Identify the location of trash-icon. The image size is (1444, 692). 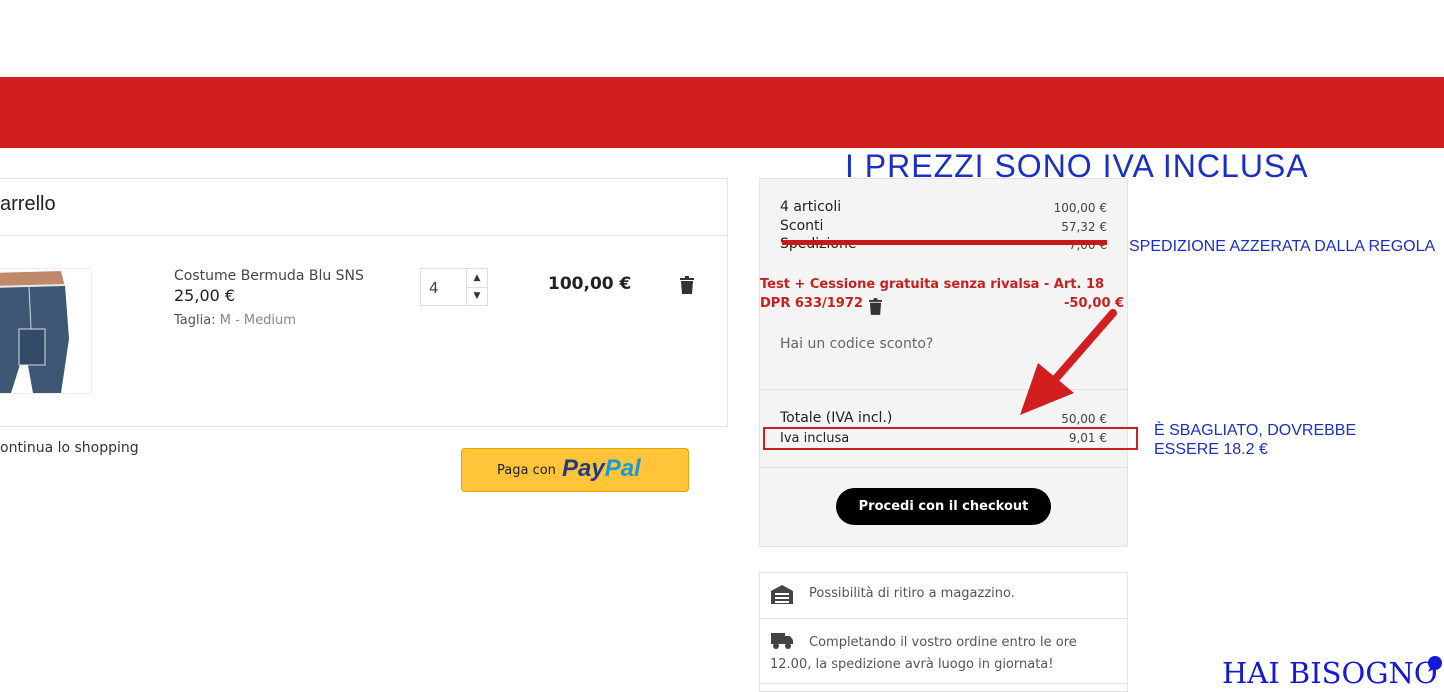
(687, 285).